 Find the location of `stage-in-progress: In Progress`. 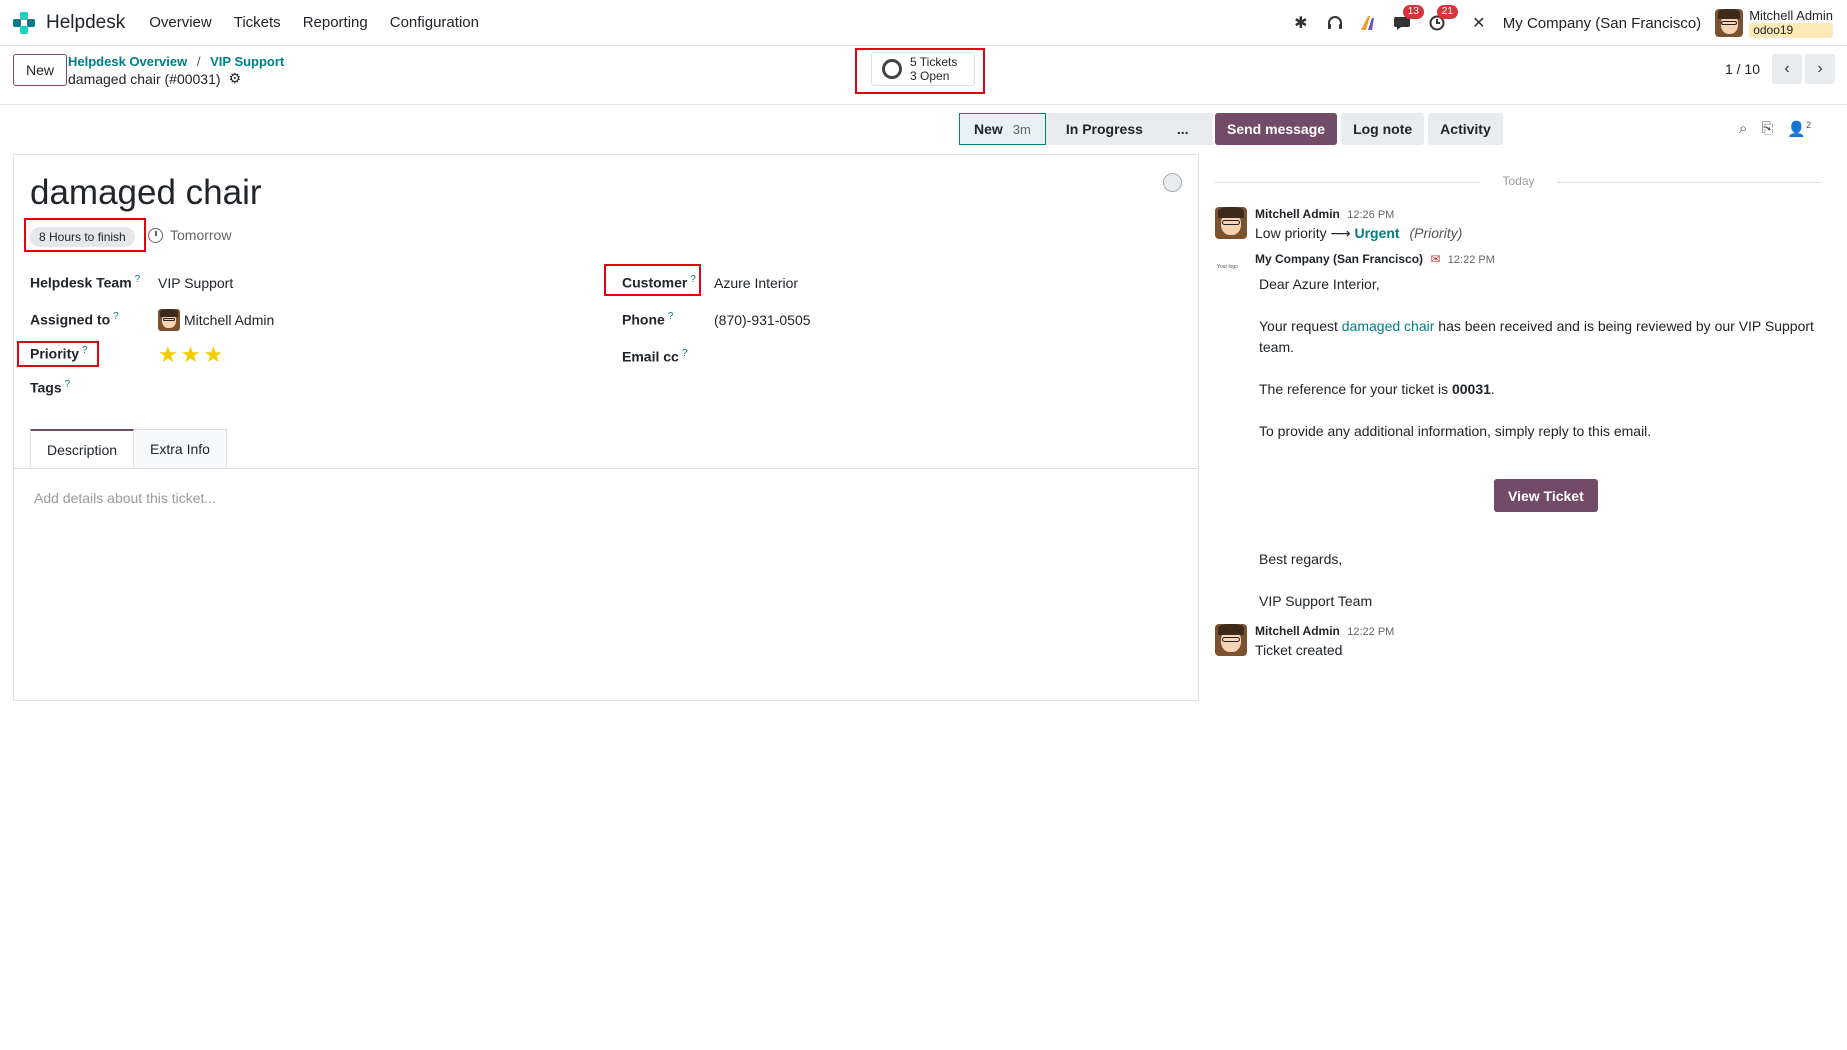

stage-in-progress: In Progress is located at coordinates (1101, 129).